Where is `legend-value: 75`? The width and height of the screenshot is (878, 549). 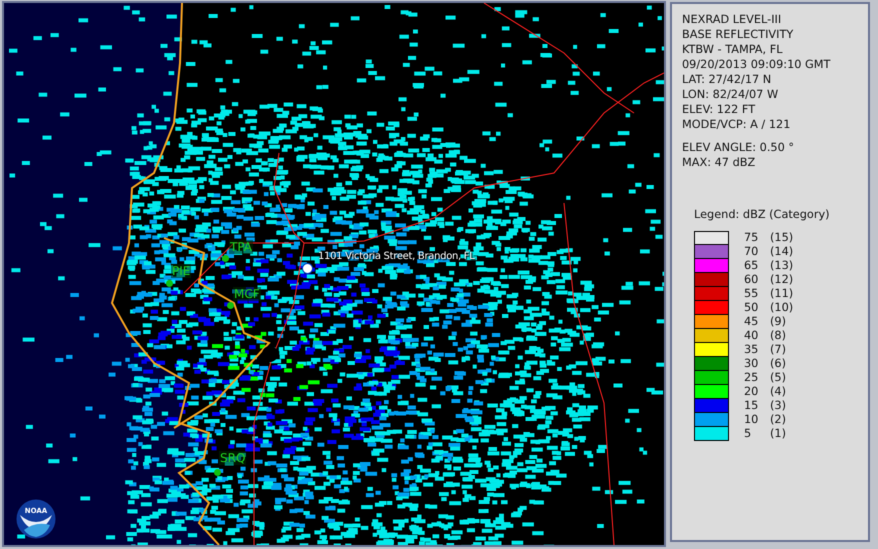 legend-value: 75 is located at coordinates (752, 238).